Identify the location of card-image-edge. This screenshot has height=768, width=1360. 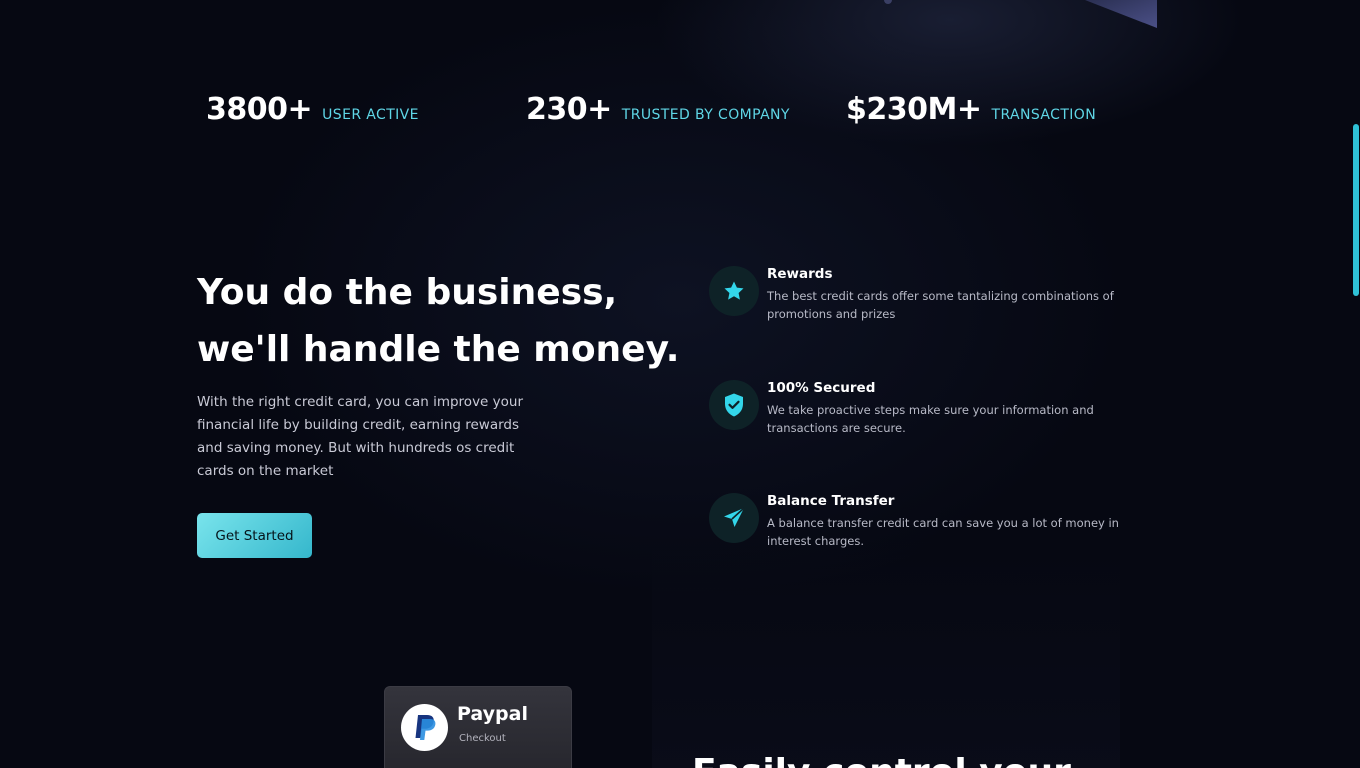
(1121, 14).